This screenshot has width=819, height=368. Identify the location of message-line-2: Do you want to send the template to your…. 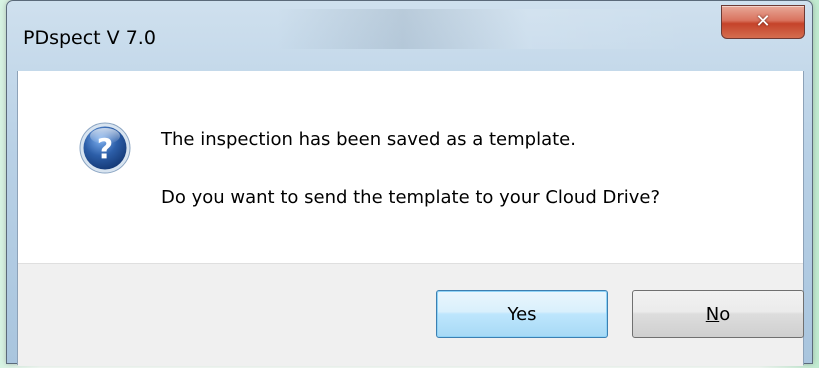
(411, 197).